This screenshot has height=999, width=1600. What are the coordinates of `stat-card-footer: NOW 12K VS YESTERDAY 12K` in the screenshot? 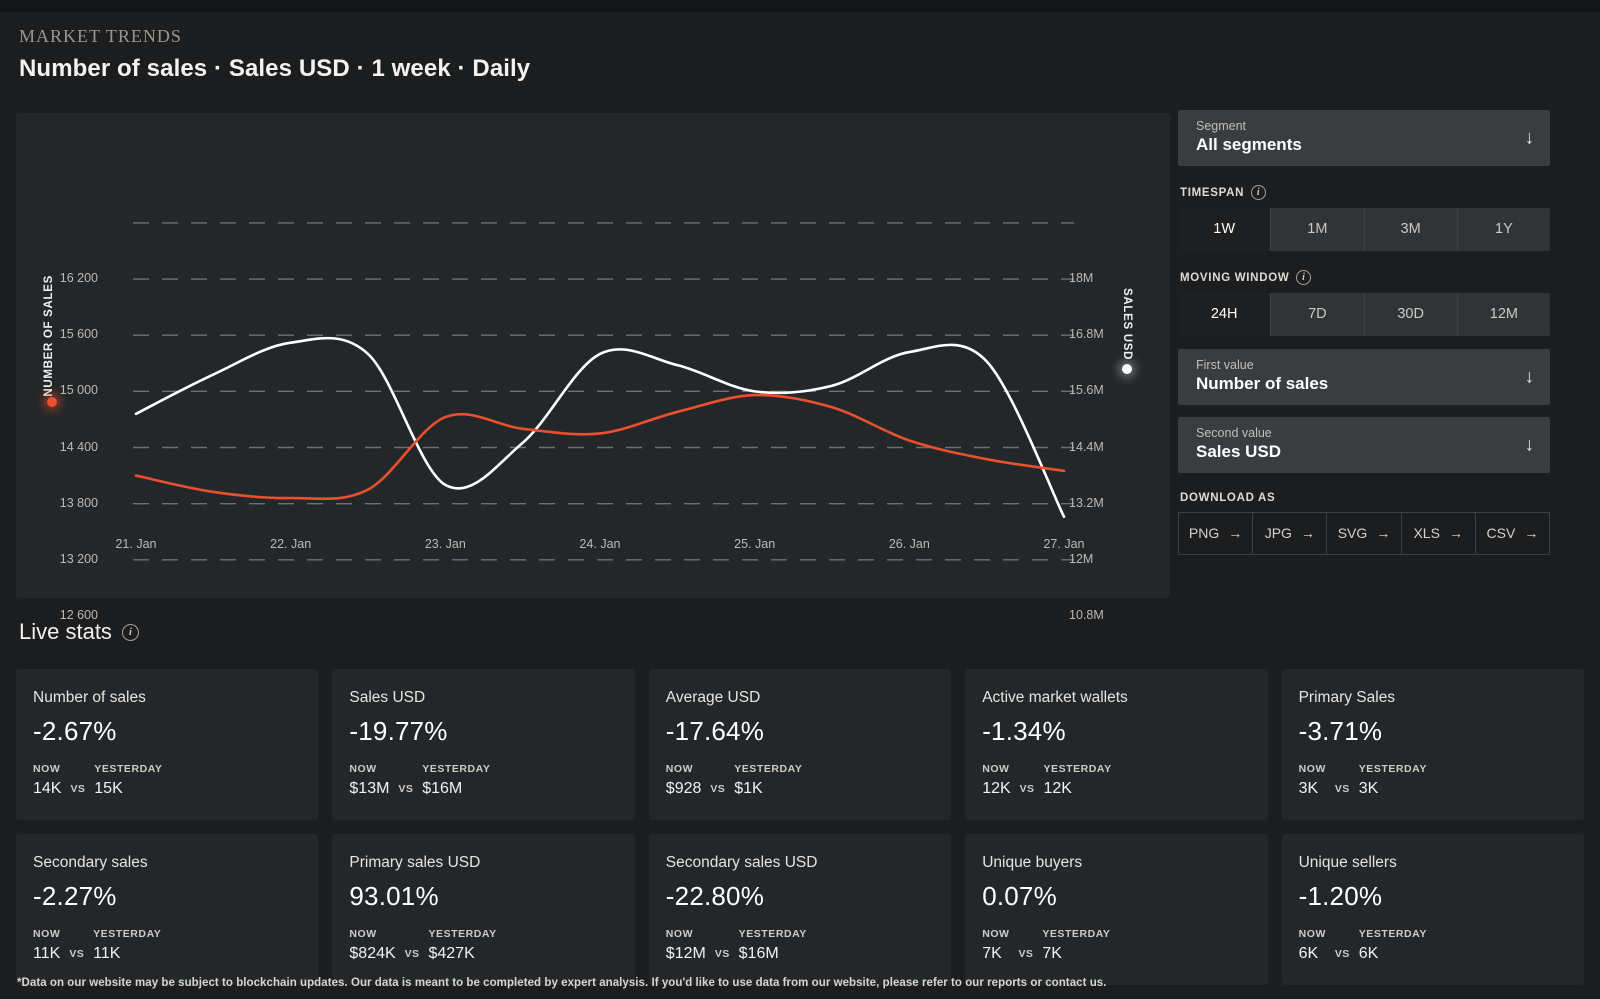 It's located at (1116, 780).